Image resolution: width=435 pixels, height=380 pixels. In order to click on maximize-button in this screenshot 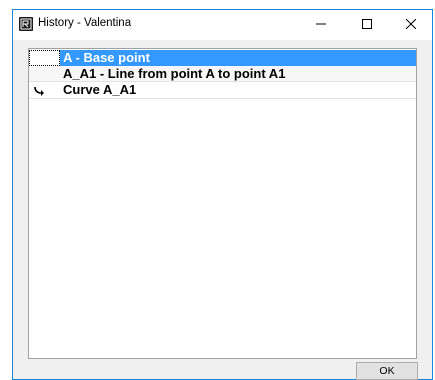, I will do `click(367, 25)`.